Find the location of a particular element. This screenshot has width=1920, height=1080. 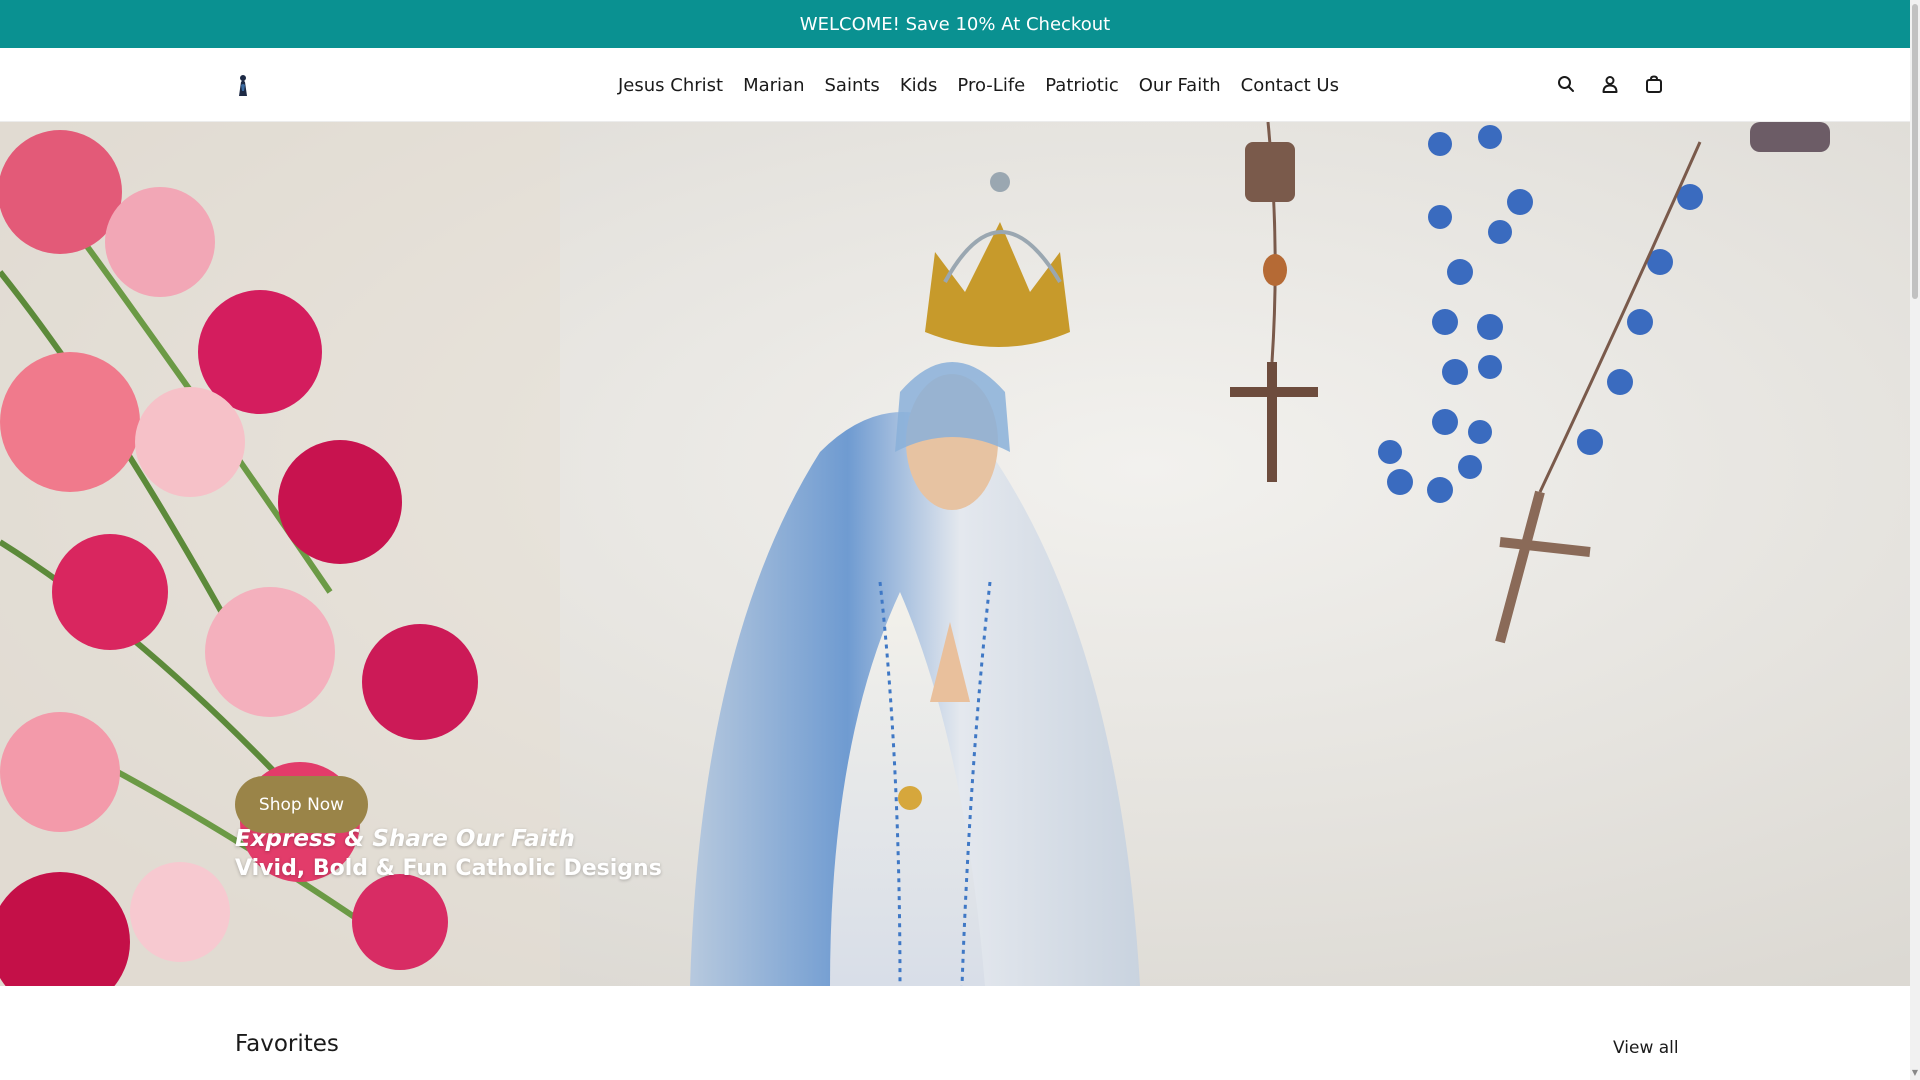

nav-link-jesus-christ: Jesus Christ is located at coordinates (670, 85).